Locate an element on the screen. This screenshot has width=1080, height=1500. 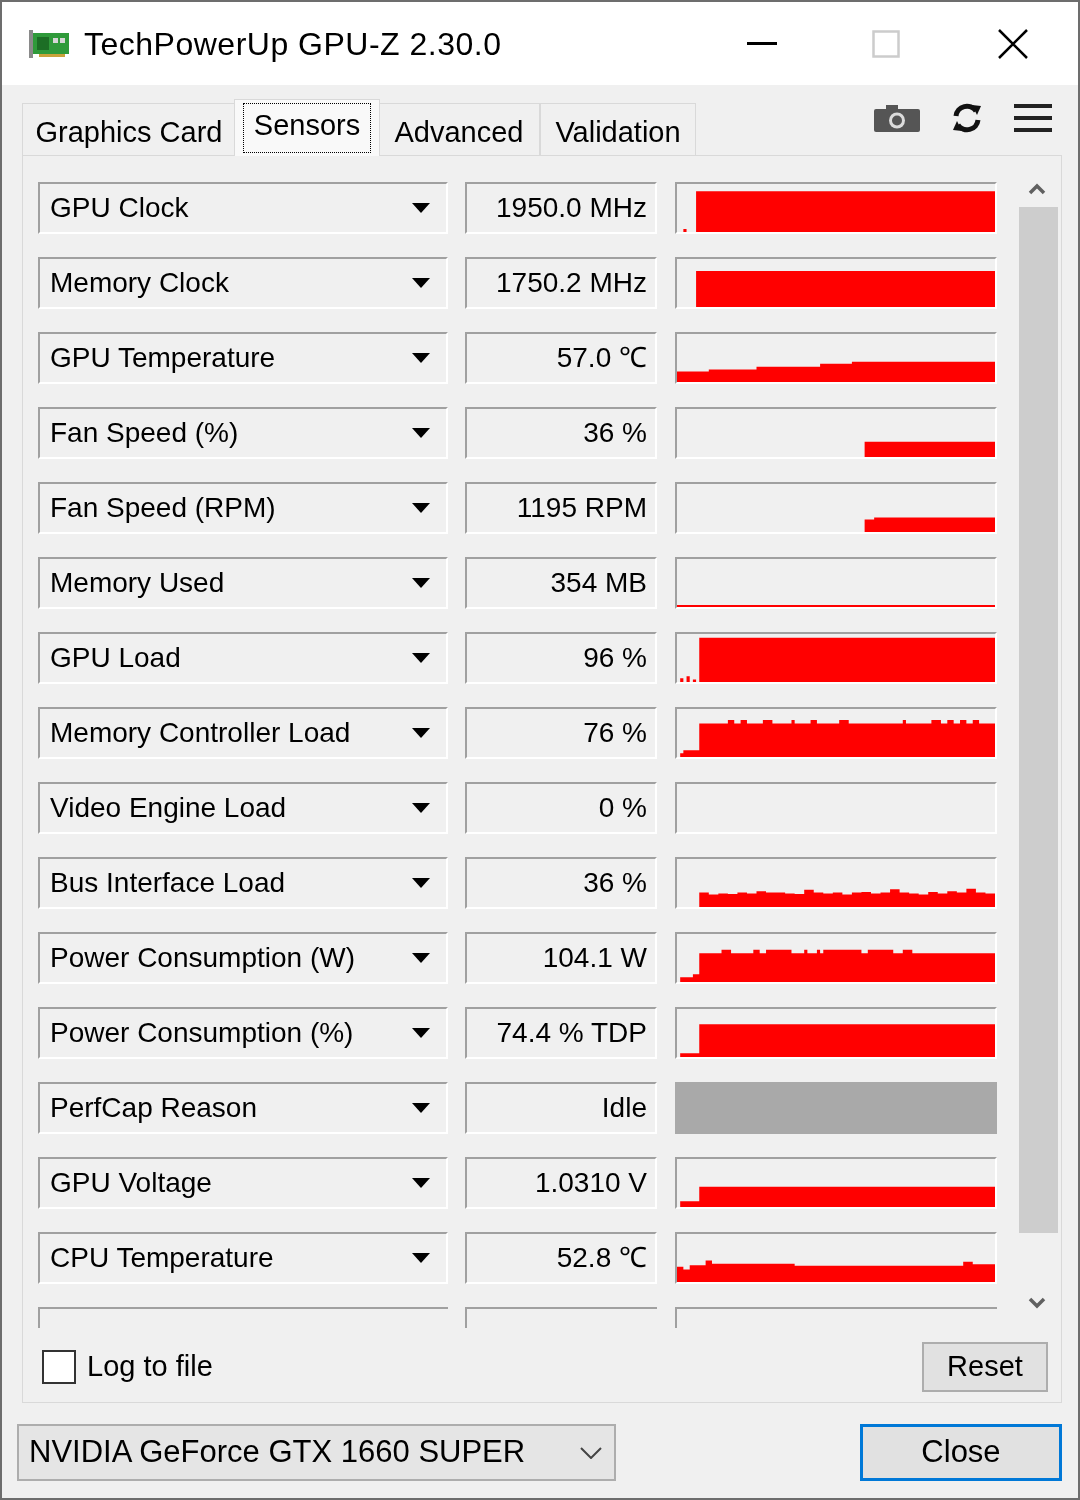
checkbox-label: Log to file is located at coordinates (150, 1367).